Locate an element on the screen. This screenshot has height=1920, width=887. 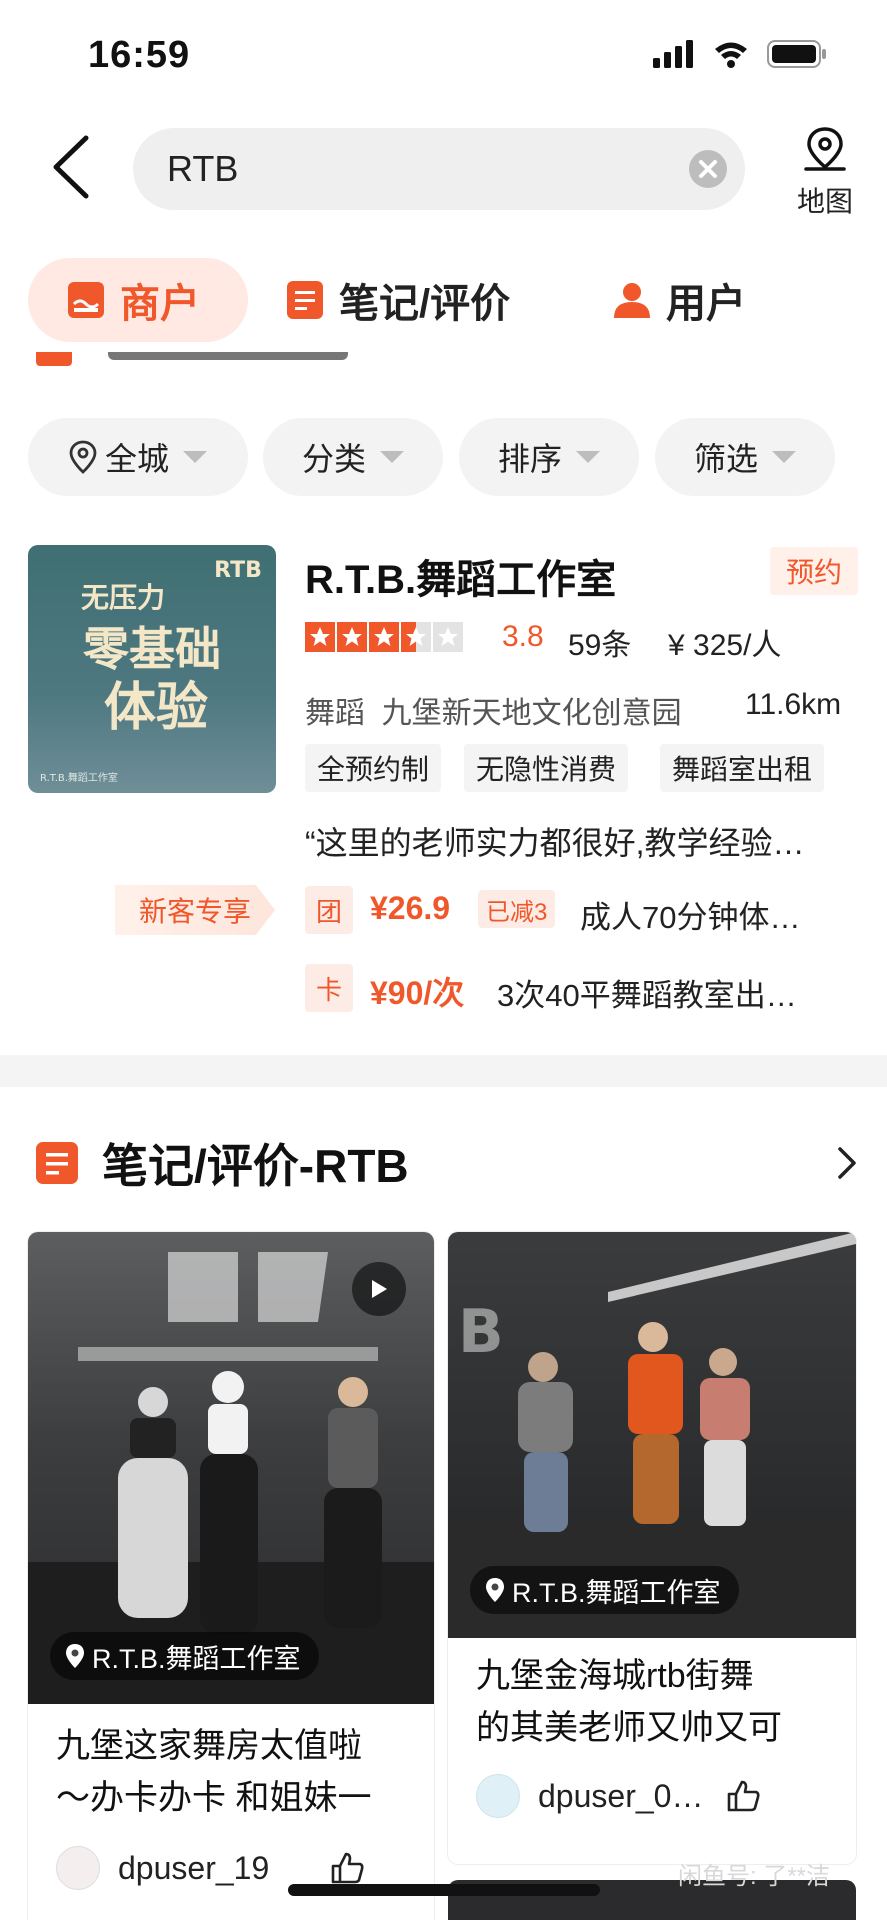
back-button is located at coordinates (72, 167).